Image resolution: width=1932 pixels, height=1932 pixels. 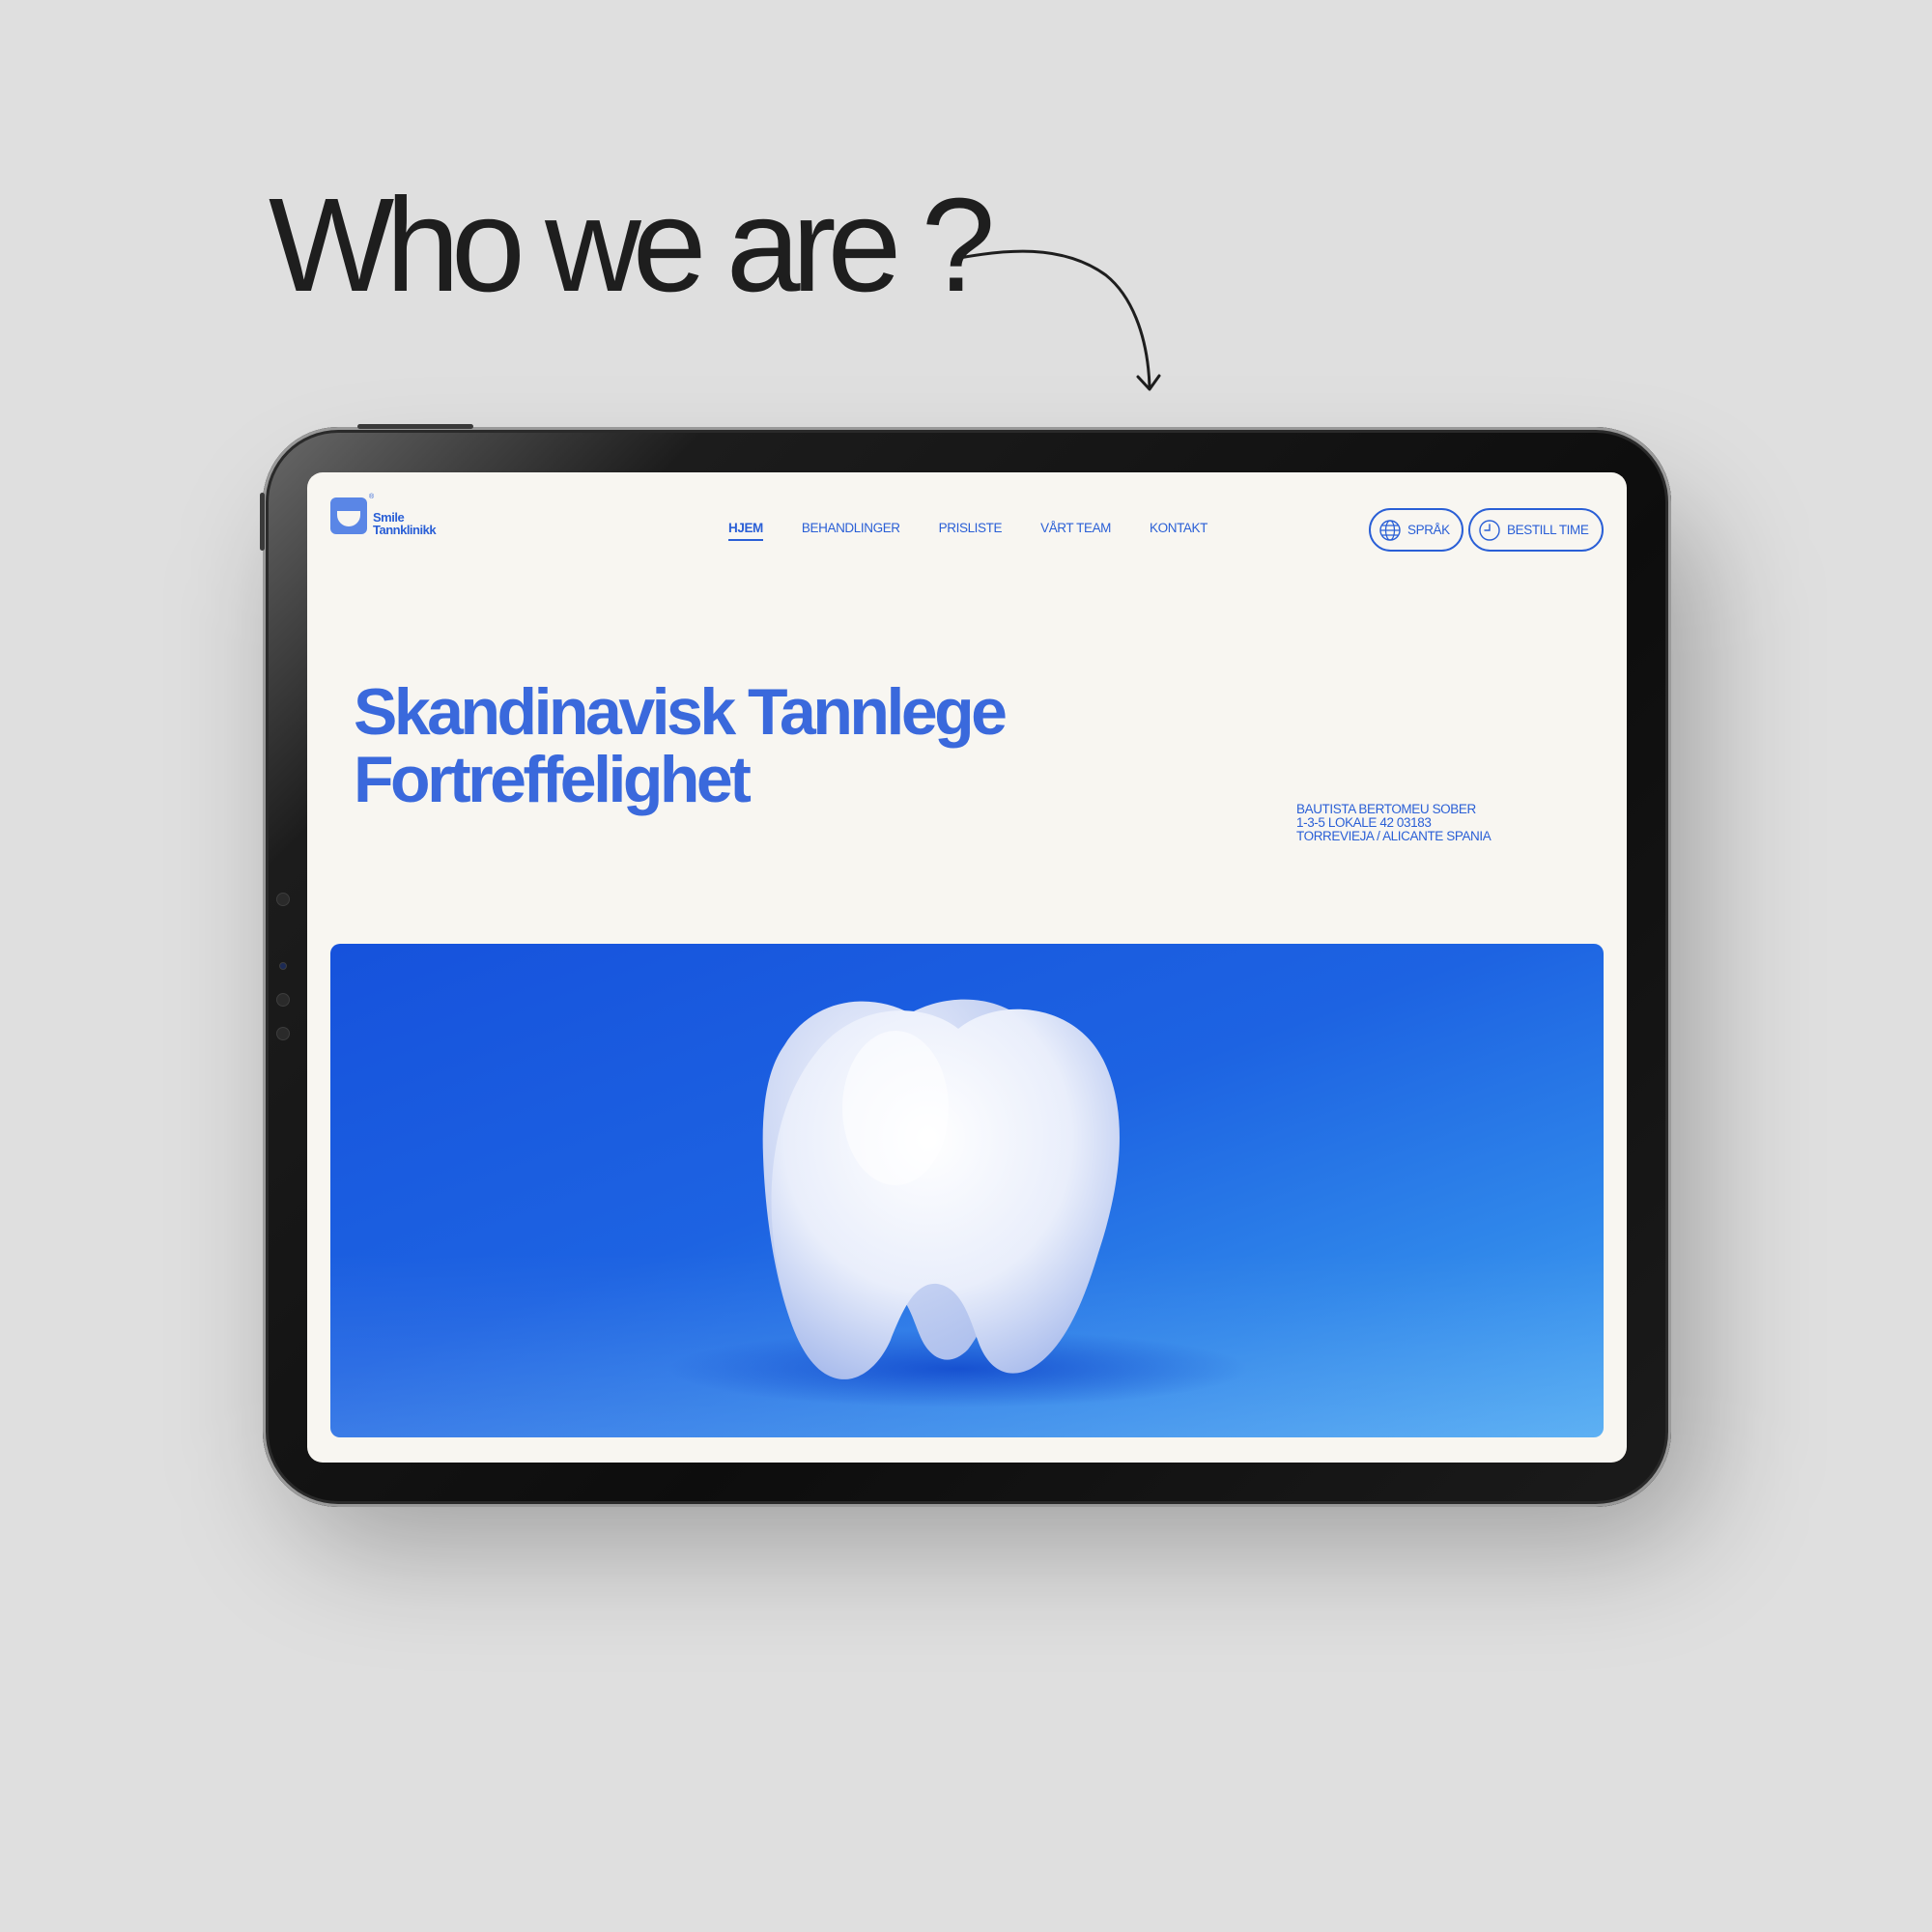 I want to click on brand-name-line2: Tannklinikk, so click(x=405, y=530).